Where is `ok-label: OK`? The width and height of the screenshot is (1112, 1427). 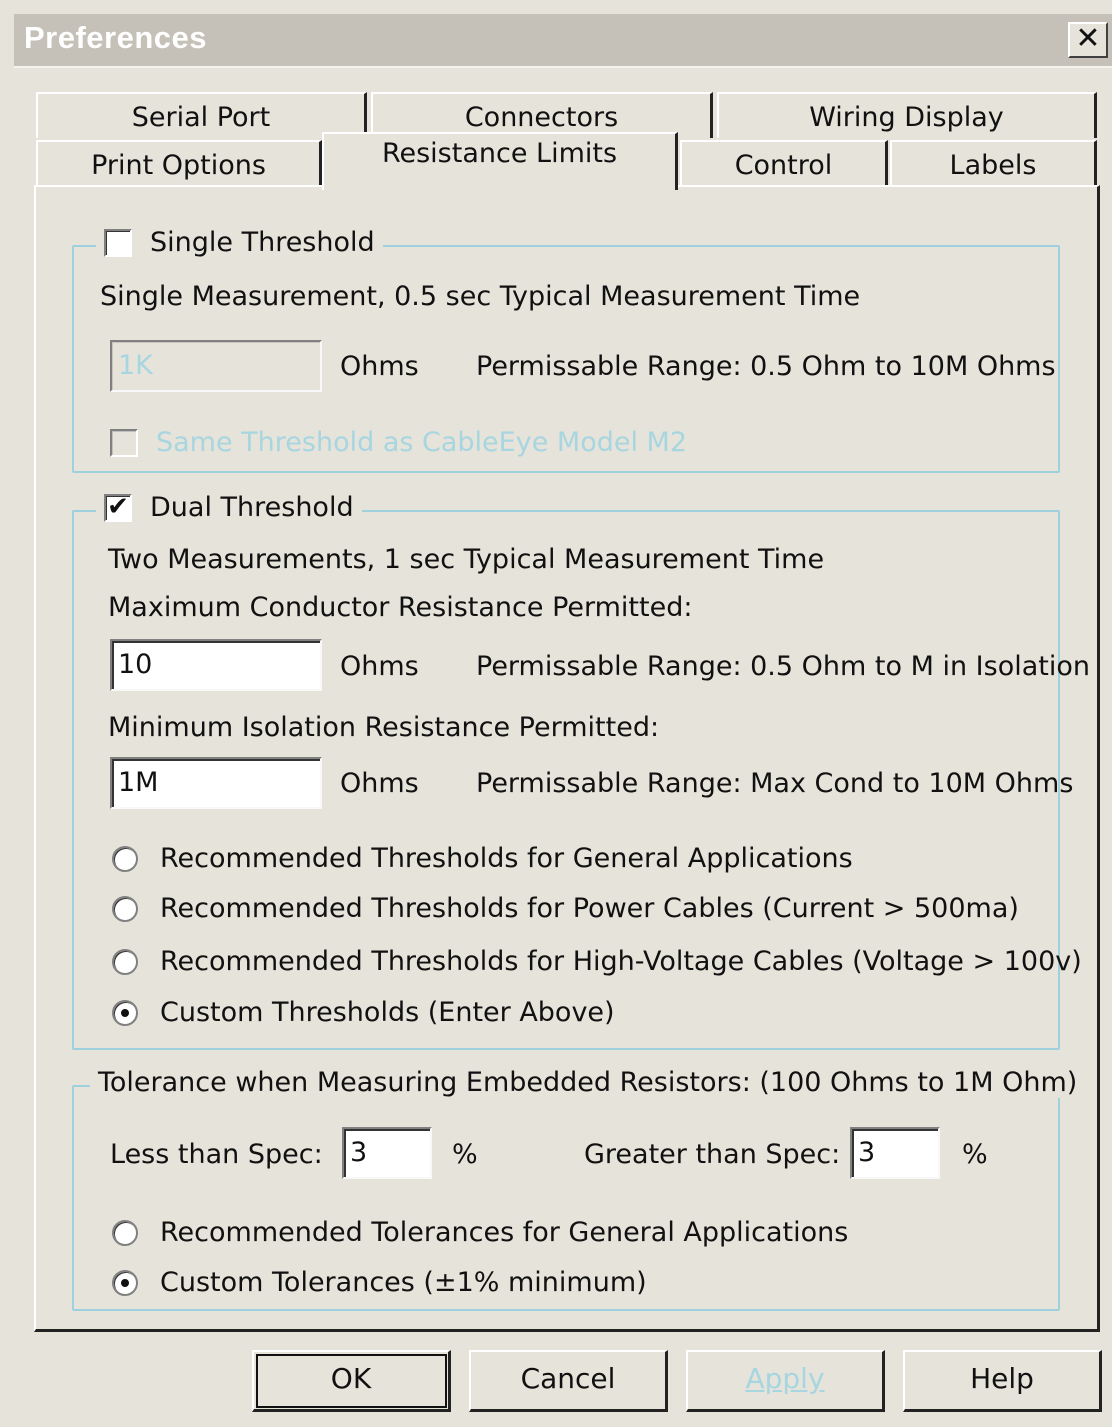 ok-label: OK is located at coordinates (351, 1378).